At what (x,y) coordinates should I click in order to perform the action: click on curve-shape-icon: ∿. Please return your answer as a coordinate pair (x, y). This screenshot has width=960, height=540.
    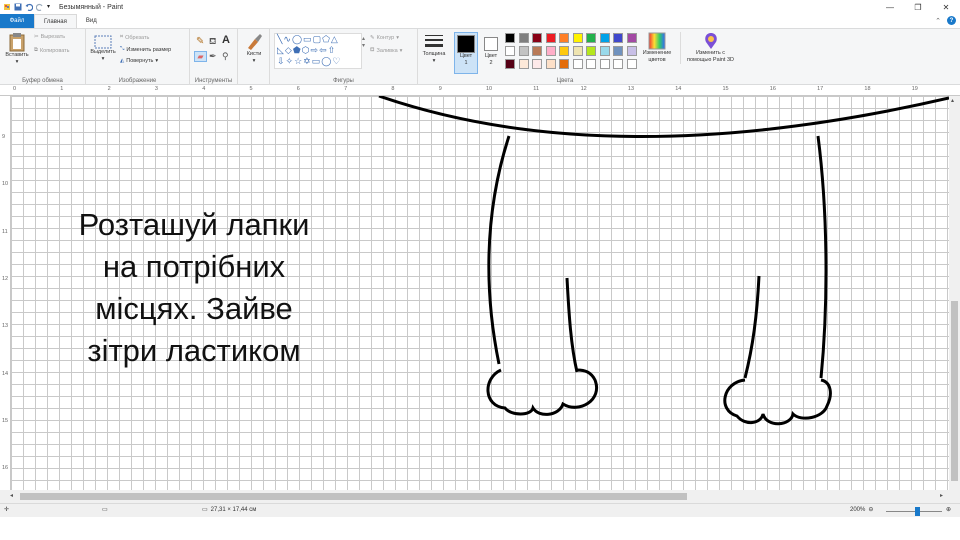
    Looking at the image, I should click on (287, 39).